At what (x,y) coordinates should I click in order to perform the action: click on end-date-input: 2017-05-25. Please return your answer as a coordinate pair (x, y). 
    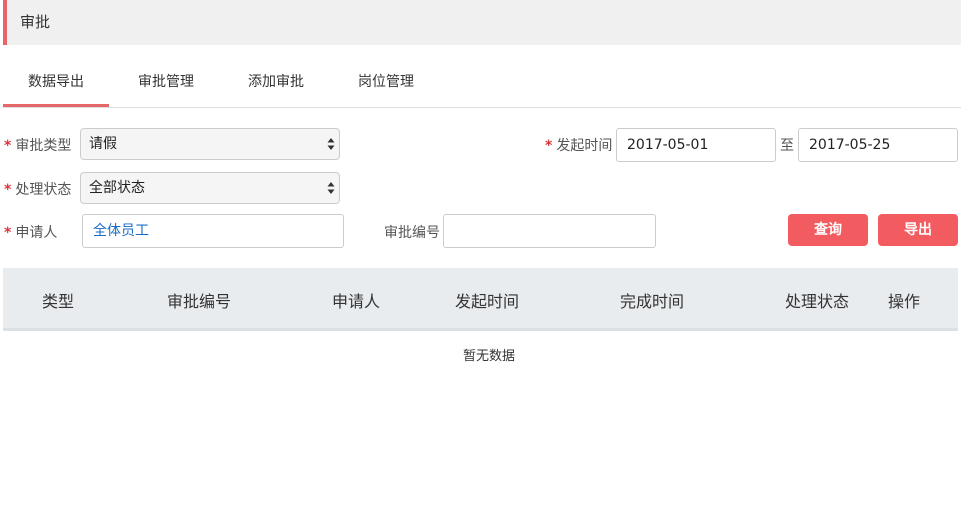
    Looking at the image, I should click on (878, 145).